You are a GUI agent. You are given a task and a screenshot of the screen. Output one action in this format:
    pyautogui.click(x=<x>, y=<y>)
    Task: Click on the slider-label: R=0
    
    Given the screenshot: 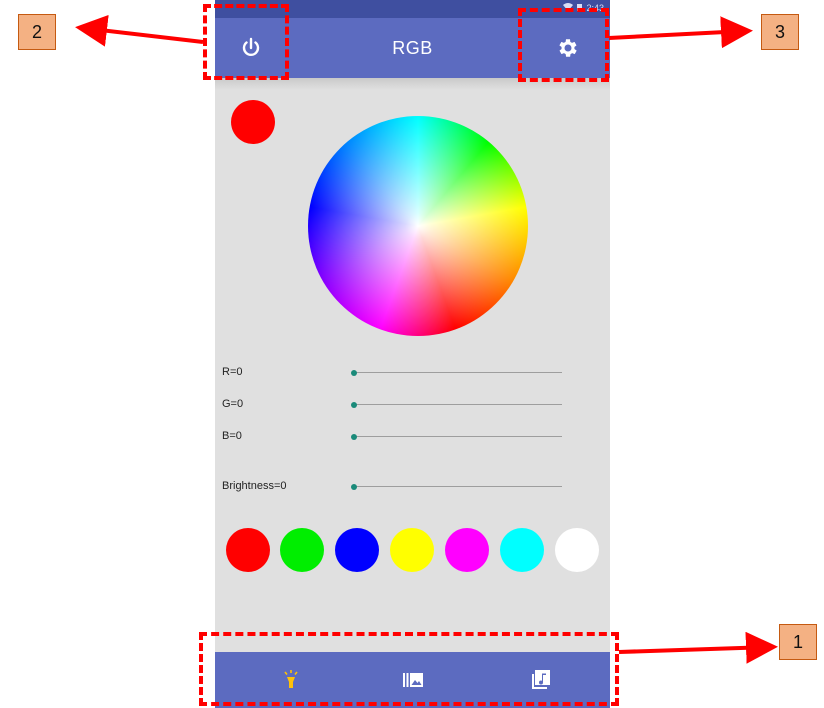 What is the action you would take?
    pyautogui.click(x=232, y=372)
    